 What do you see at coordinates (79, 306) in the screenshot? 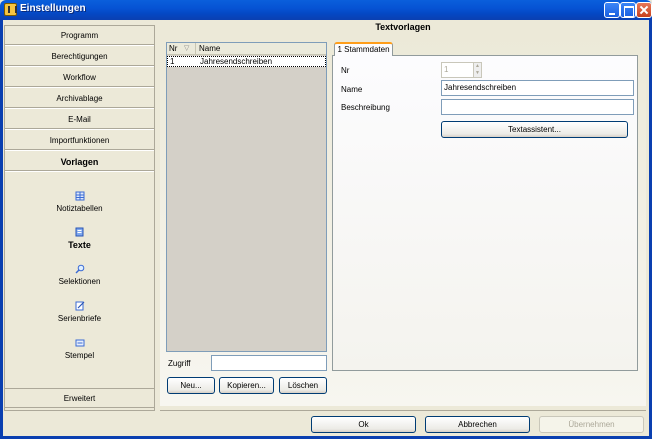
I see `letter-icon` at bounding box center [79, 306].